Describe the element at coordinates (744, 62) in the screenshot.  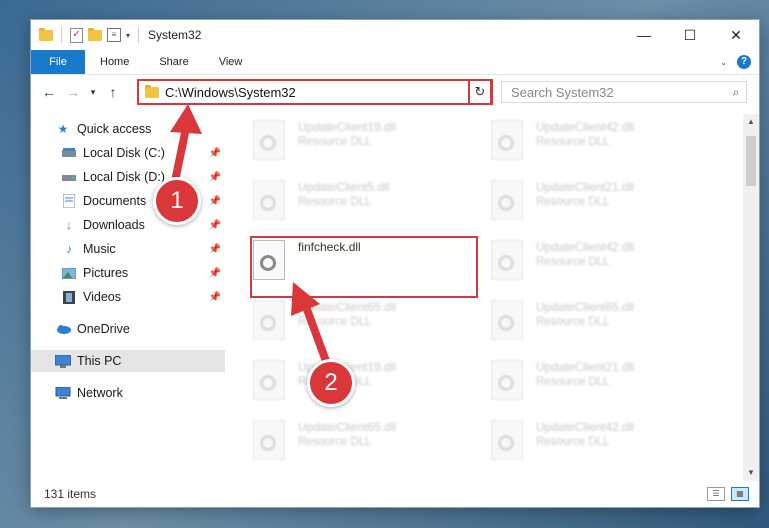
I see `help-icon: ?` at that location.